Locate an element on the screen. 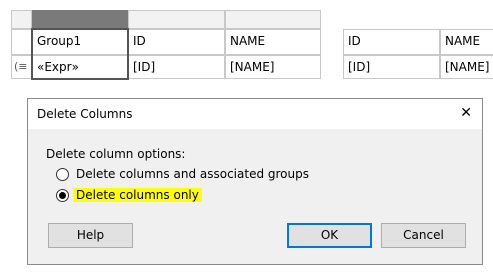 This screenshot has width=493, height=278. name-field-text: [NAME] is located at coordinates (252, 67).